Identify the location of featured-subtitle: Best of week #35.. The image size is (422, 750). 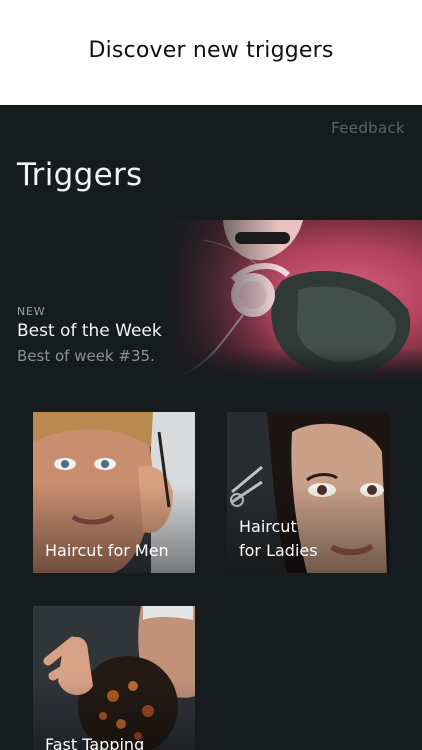
(86, 356).